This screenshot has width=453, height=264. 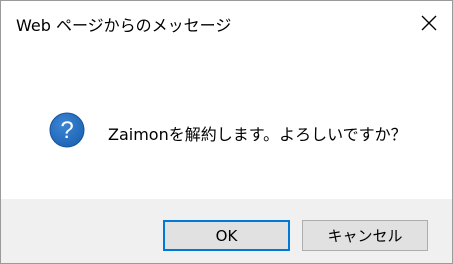 I want to click on question-icon: ?, so click(x=67, y=130).